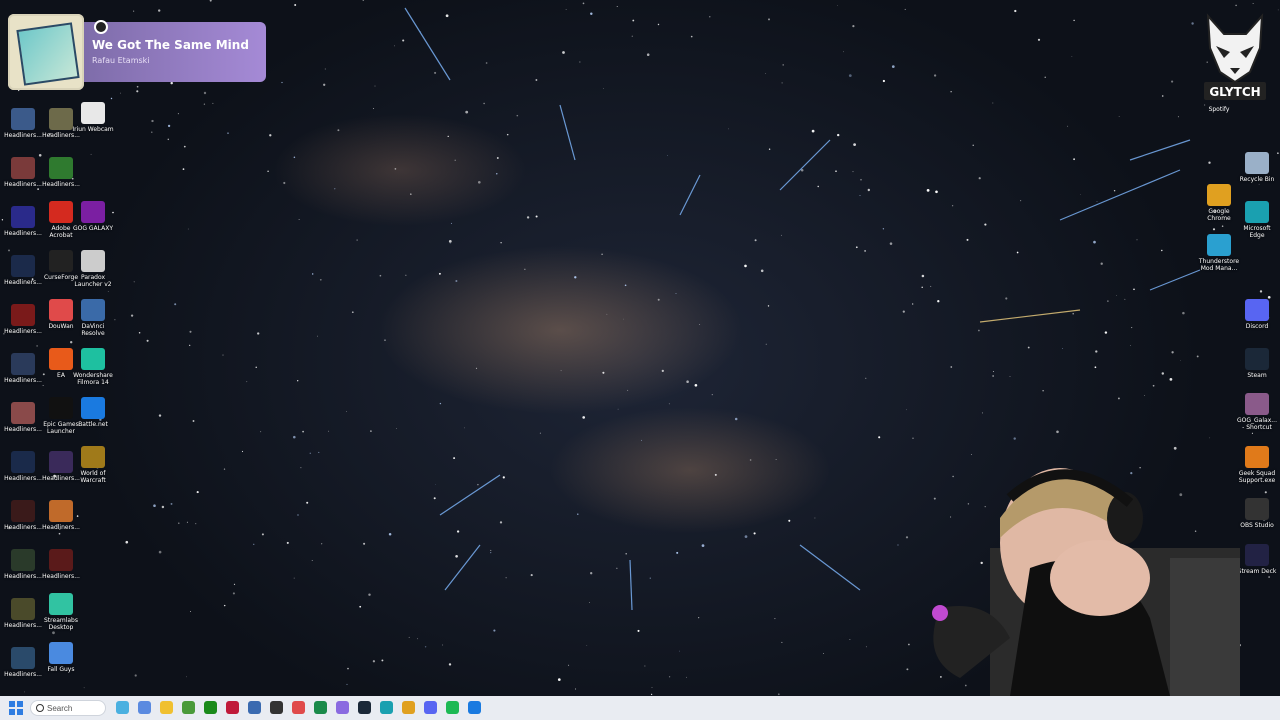  I want to click on desktop-icon-world-of-warcraft: World of Warcraft, so click(93, 465).